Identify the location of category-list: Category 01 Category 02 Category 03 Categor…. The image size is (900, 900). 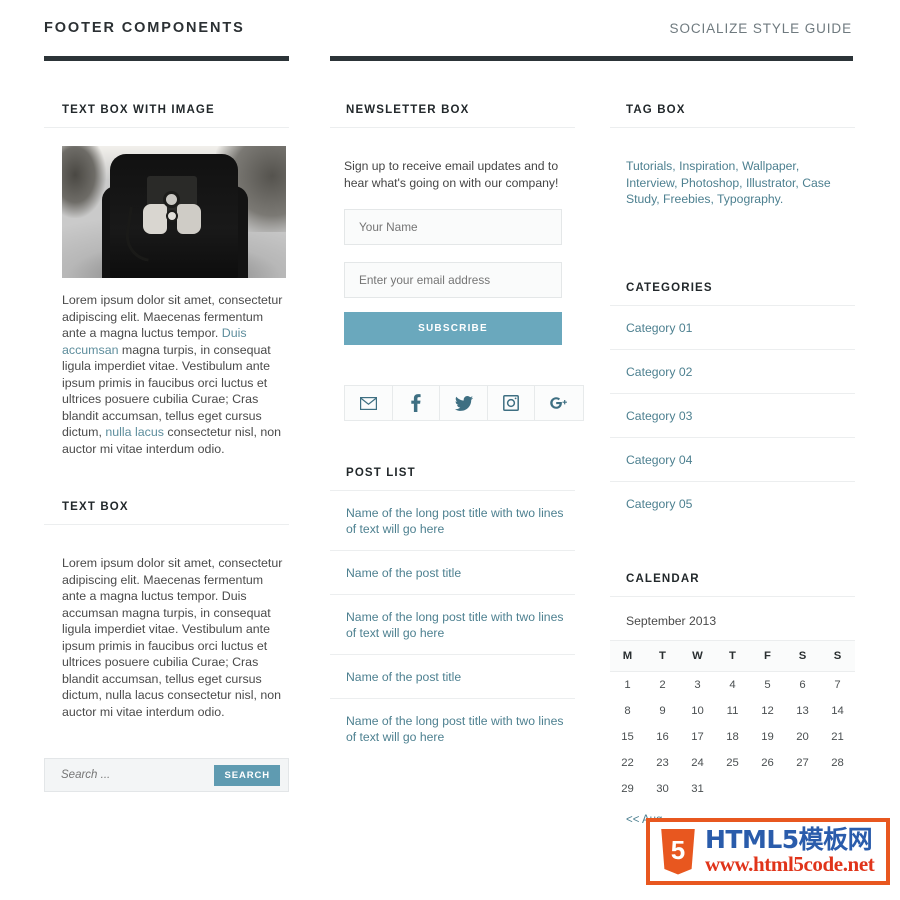
(732, 415).